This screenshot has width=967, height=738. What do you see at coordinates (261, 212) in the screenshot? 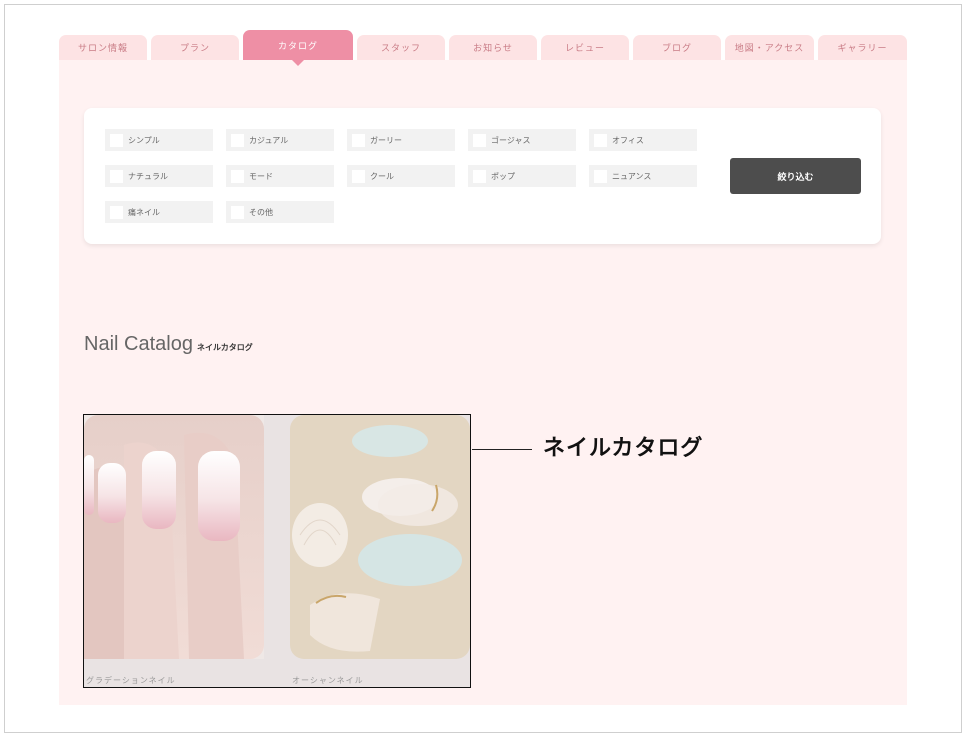
I see `filter-label: その他` at bounding box center [261, 212].